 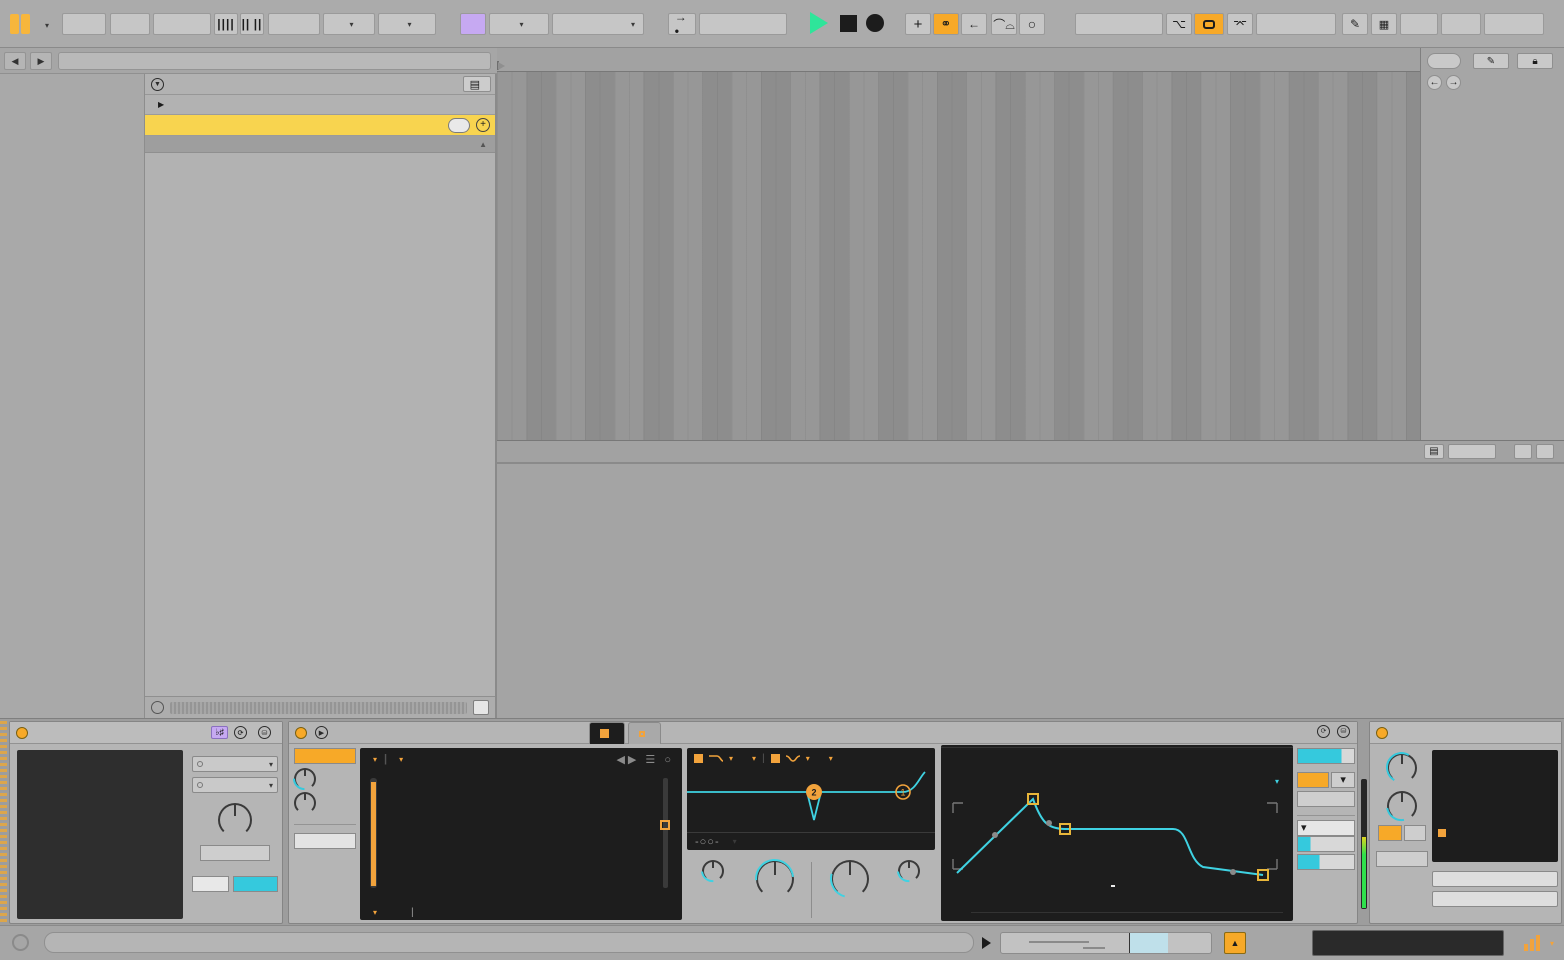 What do you see at coordinates (301, 732) in the screenshot?
I see `wavetable-on-toggle` at bounding box center [301, 732].